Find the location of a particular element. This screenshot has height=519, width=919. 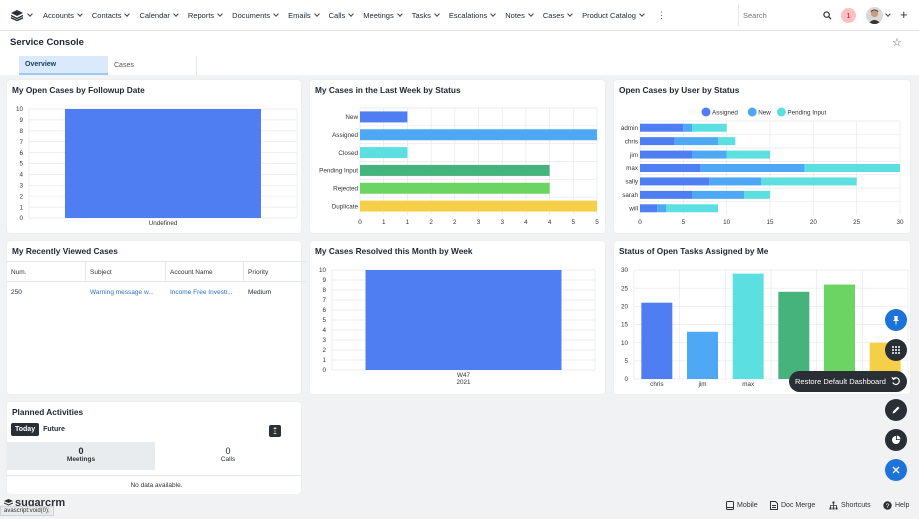

y-tick-label: 9 is located at coordinates (21, 120).